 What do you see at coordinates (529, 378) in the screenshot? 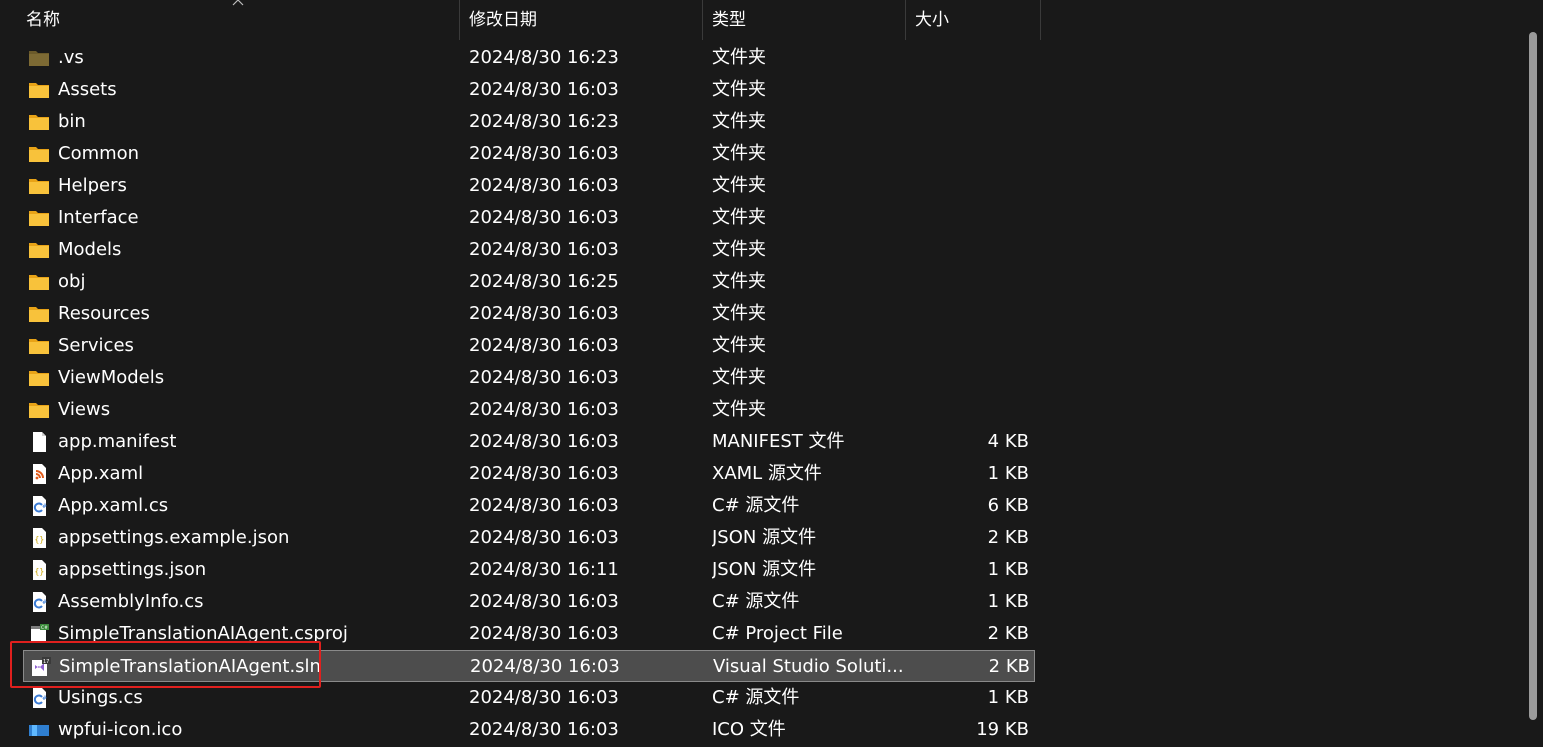
I see `list-item: ViewModels 2024/8/30 16:03 文件夹` at bounding box center [529, 378].